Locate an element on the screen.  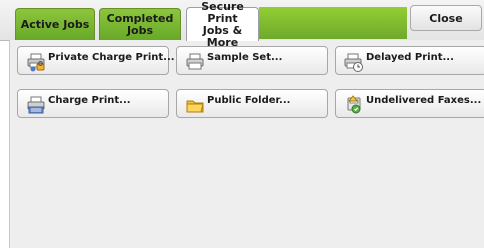
tab-label: Completed Jobs is located at coordinates (140, 24).